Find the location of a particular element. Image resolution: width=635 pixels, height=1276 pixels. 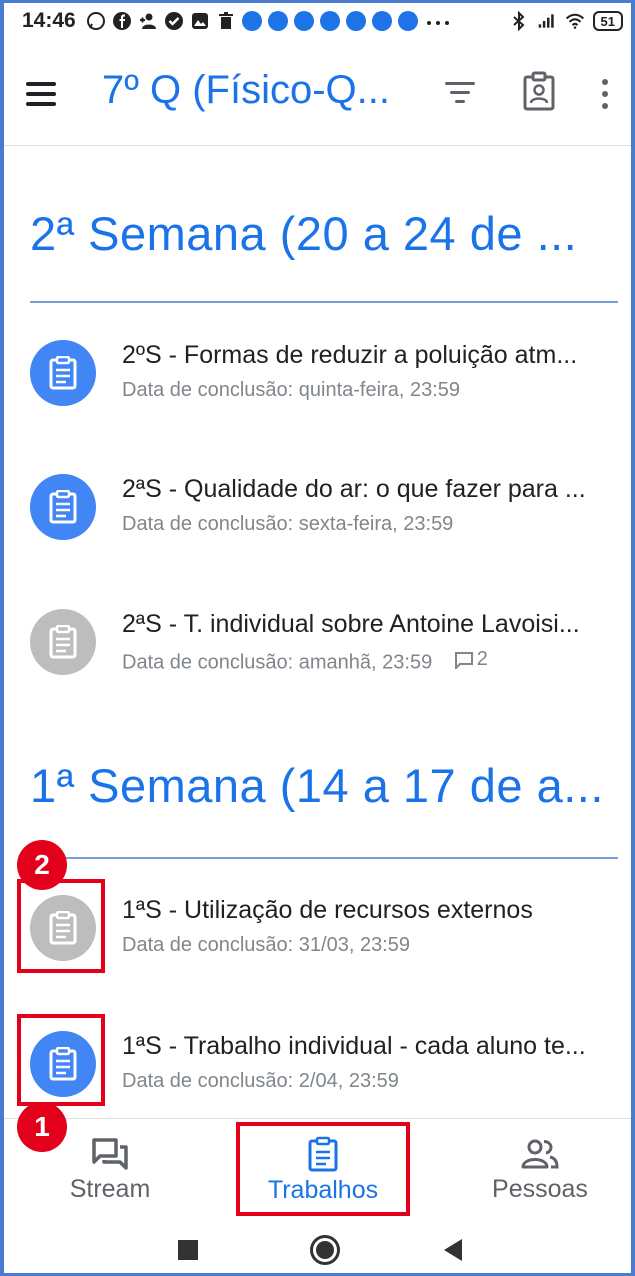

comment-count: 2 is located at coordinates (482, 659).